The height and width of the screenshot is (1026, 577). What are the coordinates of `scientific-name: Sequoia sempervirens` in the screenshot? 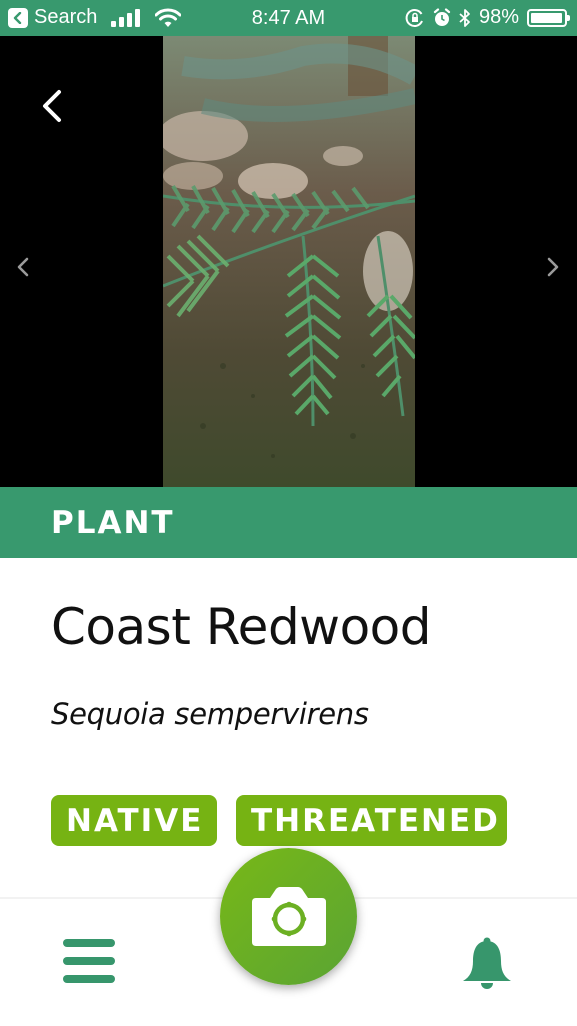 It's located at (210, 714).